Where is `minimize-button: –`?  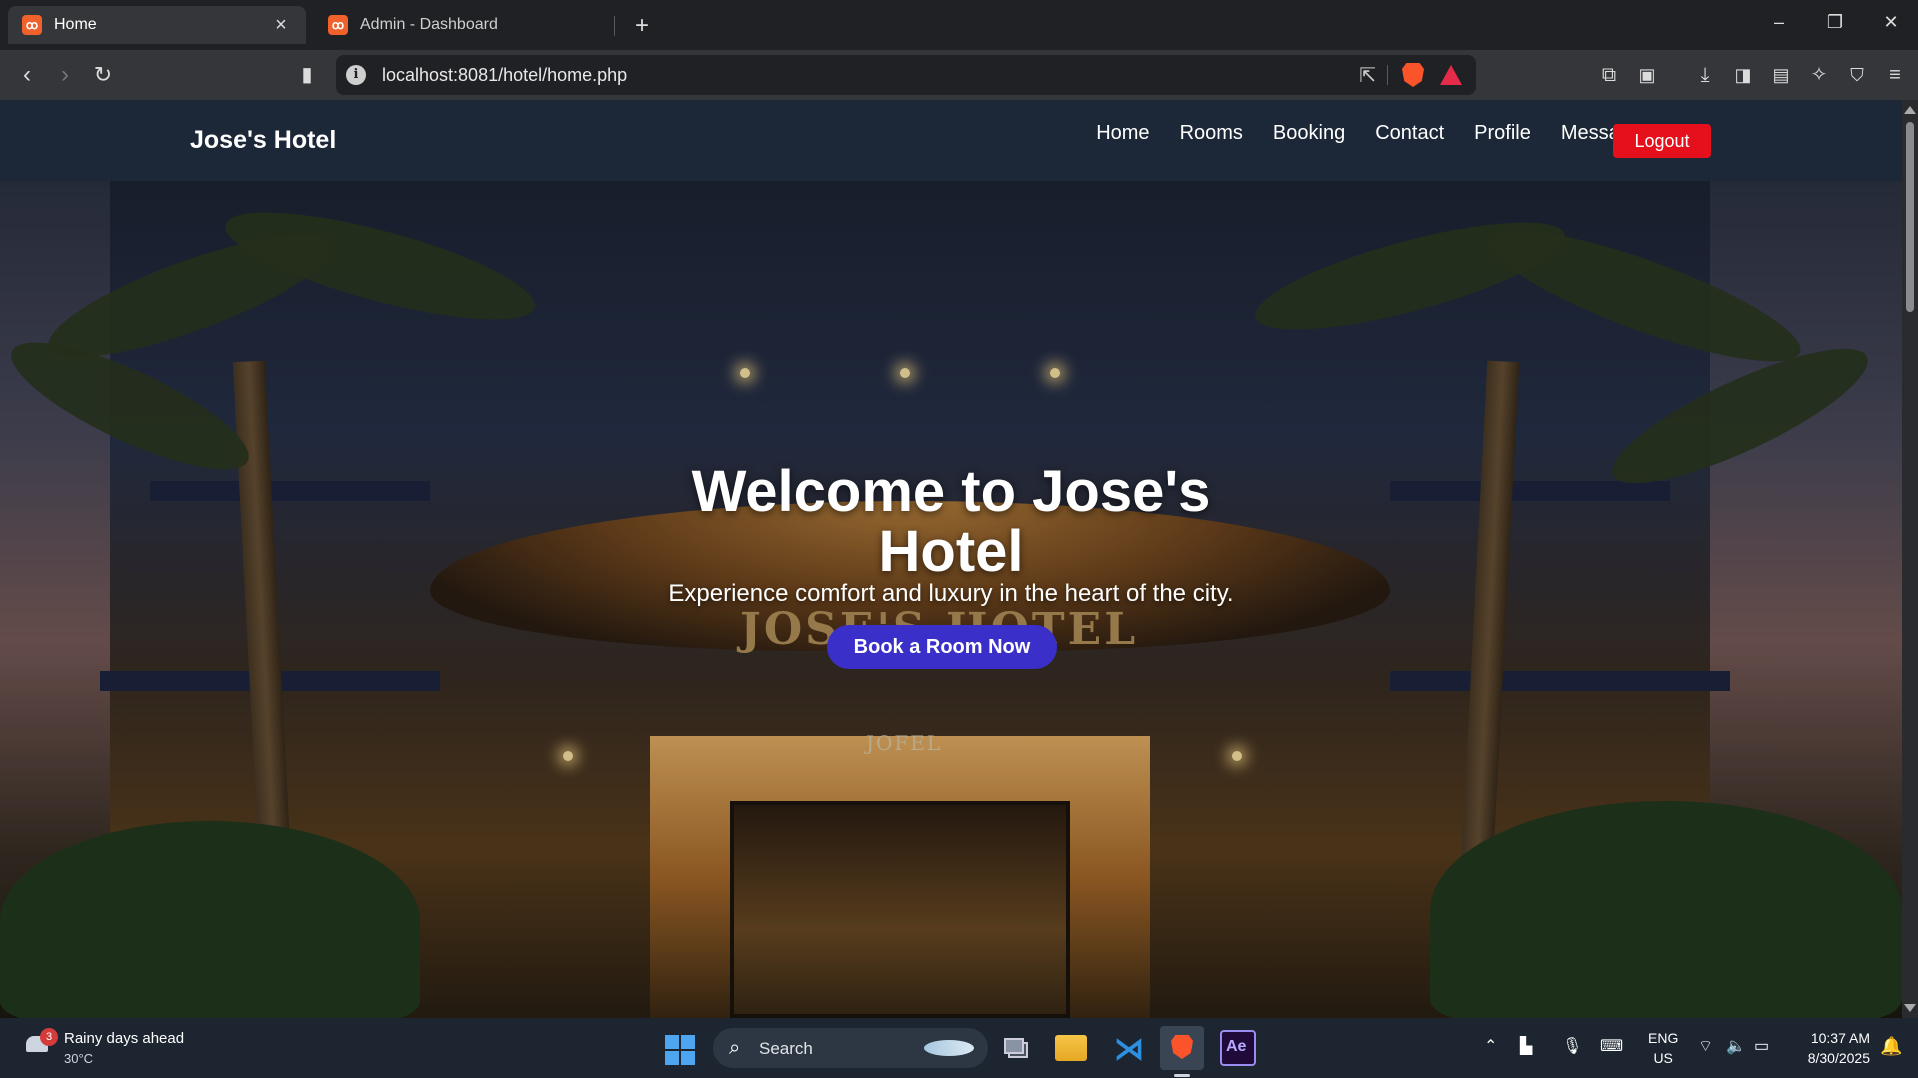 minimize-button: – is located at coordinates (1779, 22).